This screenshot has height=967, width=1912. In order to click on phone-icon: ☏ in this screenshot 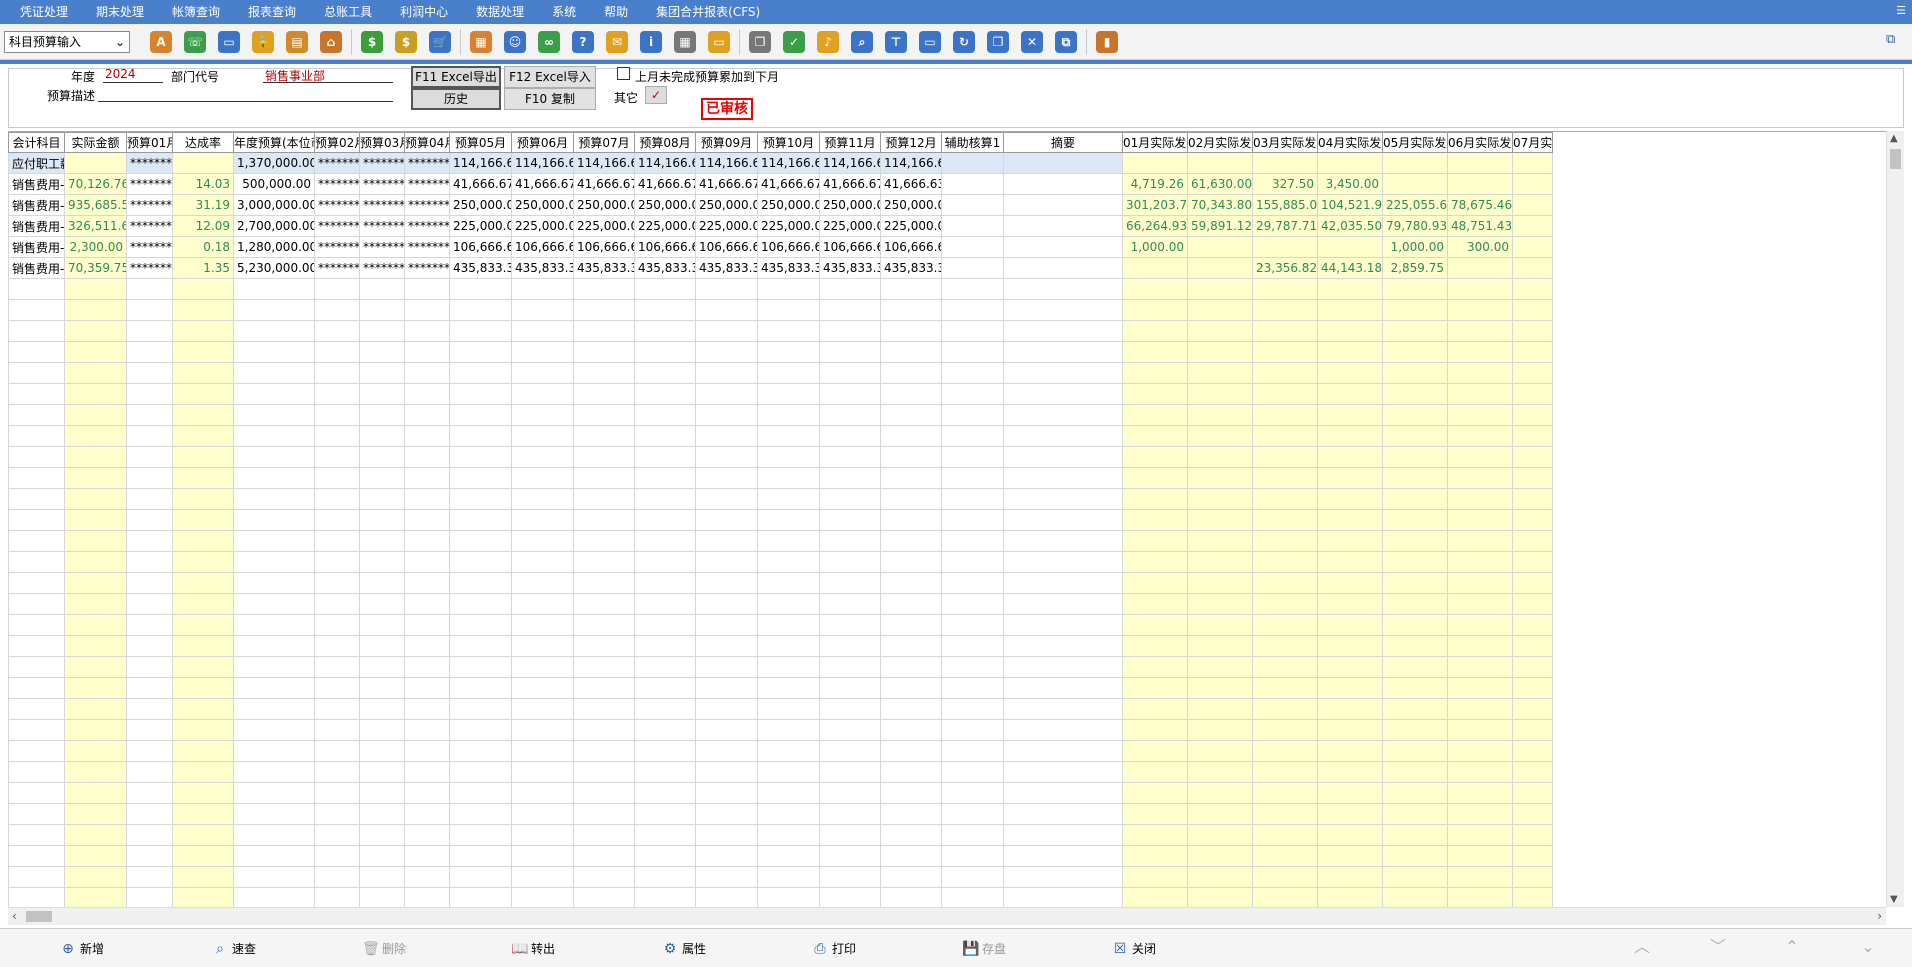, I will do `click(195, 42)`.